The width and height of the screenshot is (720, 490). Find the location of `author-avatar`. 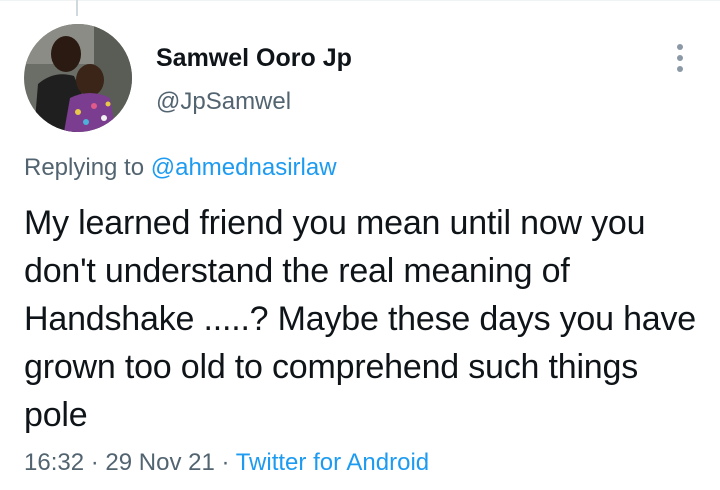

author-avatar is located at coordinates (78, 78).